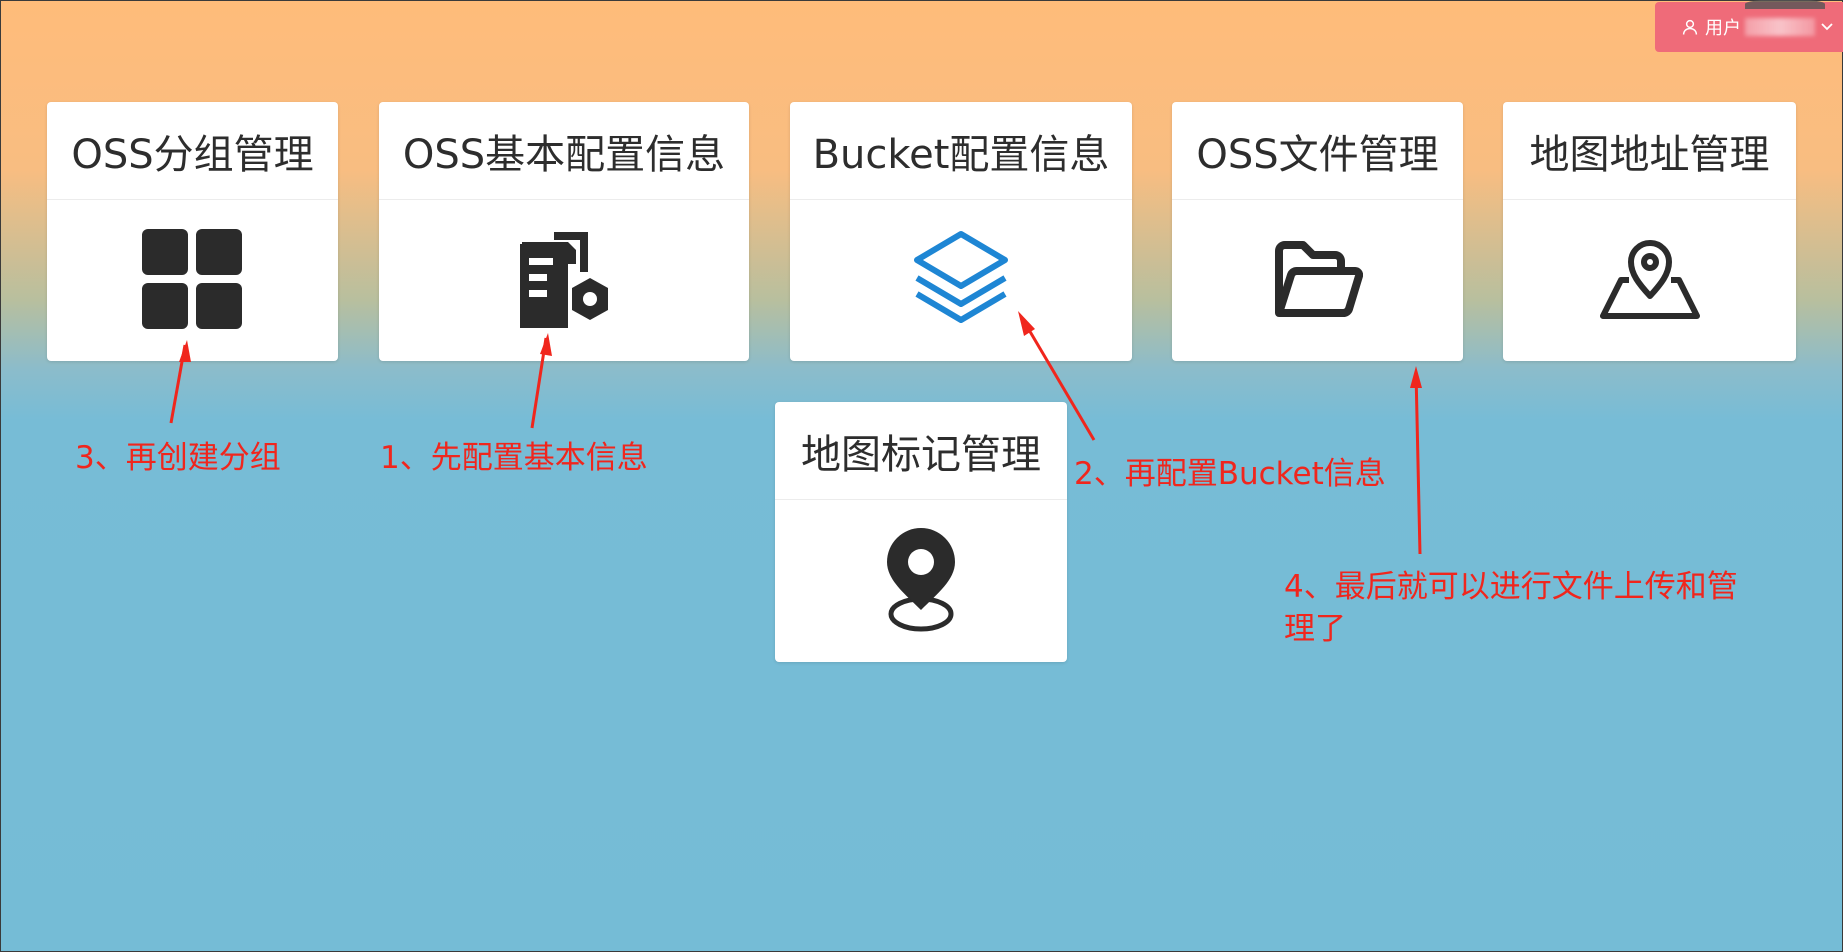 This screenshot has height=952, width=1843. I want to click on annotation-step4-line1: 4、最后就可以进行文件上传和管, so click(1511, 587).